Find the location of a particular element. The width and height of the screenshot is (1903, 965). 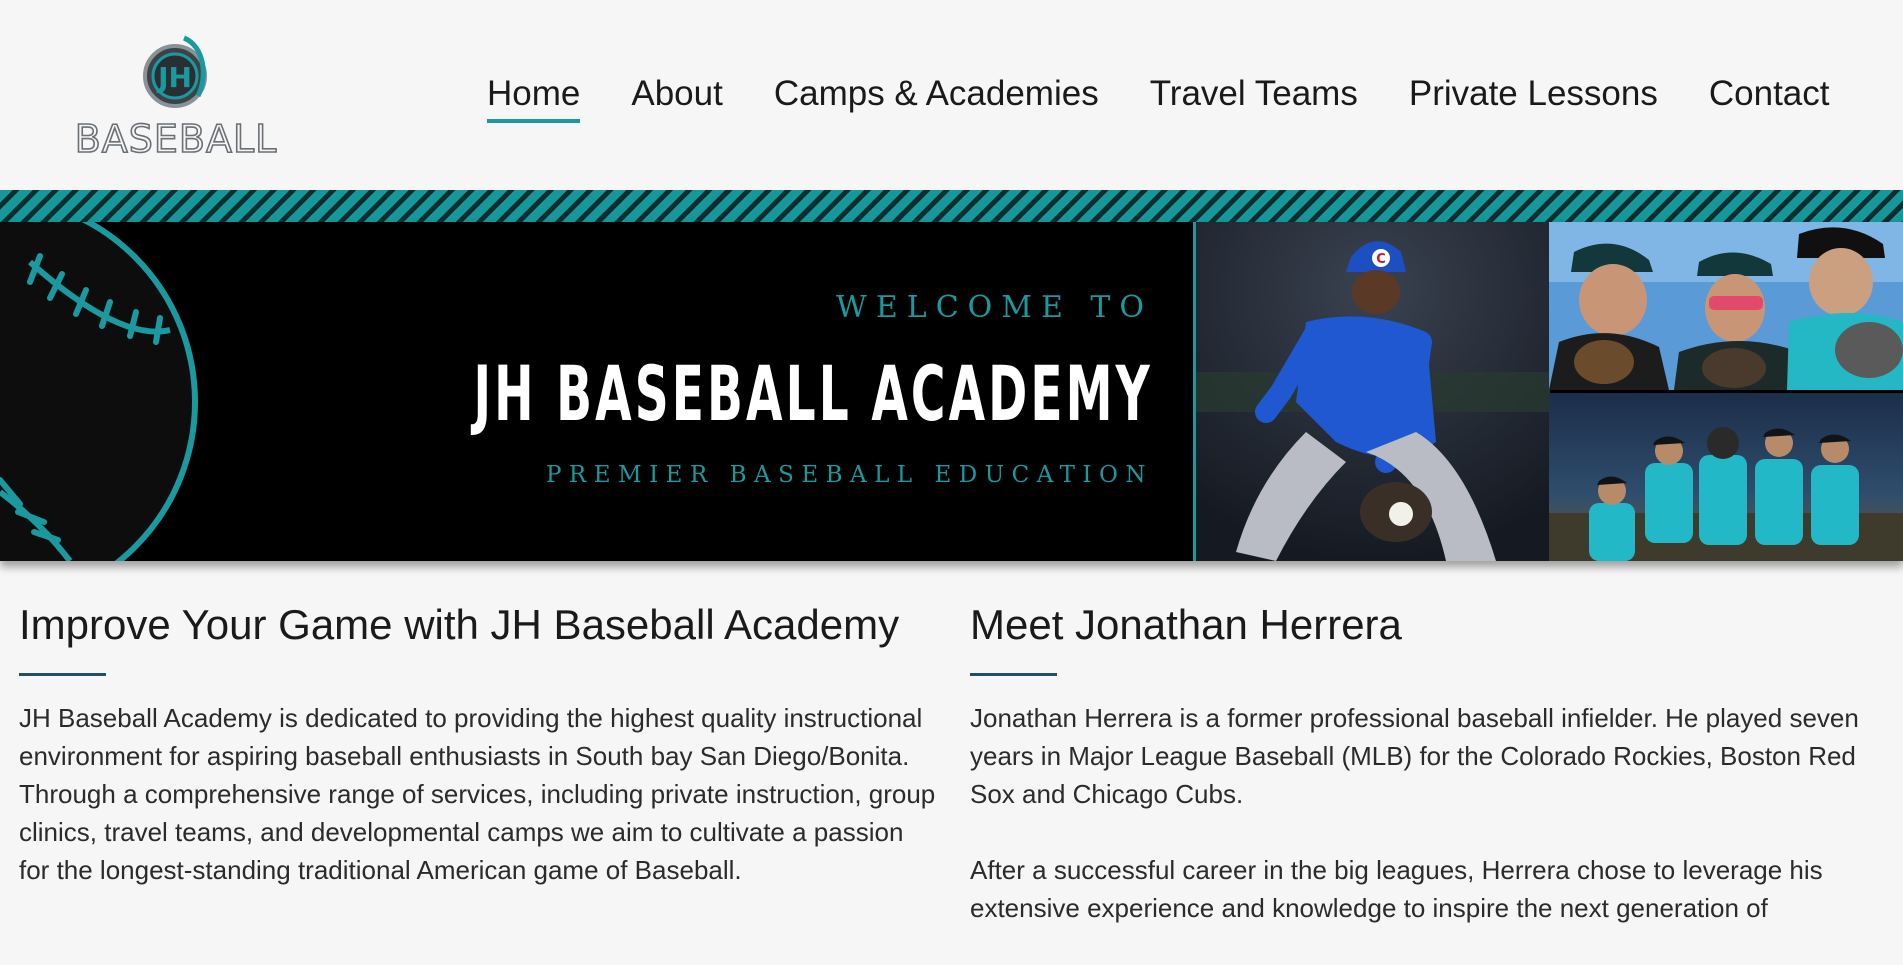

youth-team-group-photo is located at coordinates (1726, 477).